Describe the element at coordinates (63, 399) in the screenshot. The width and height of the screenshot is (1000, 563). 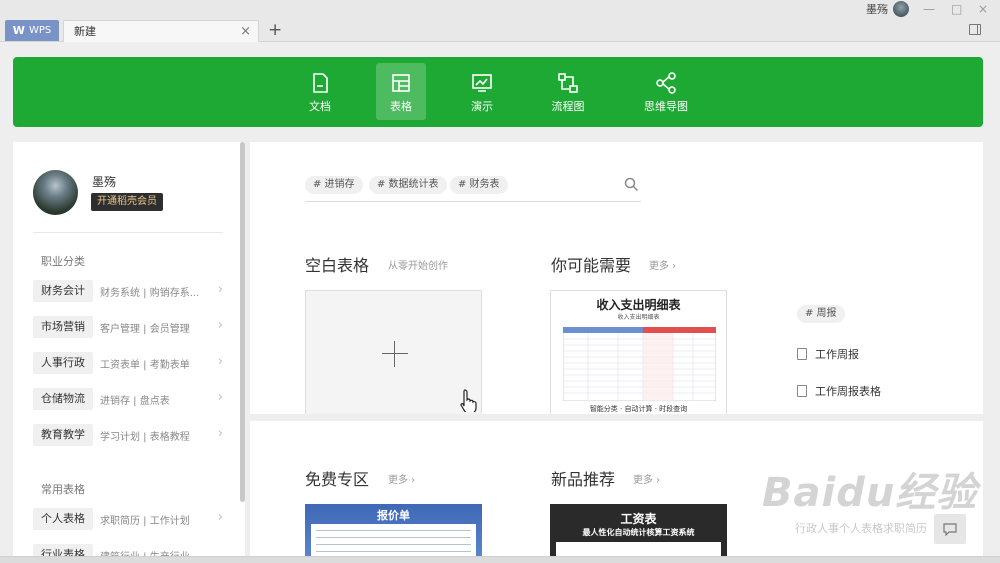
I see `category-tag: 仓储物流` at that location.